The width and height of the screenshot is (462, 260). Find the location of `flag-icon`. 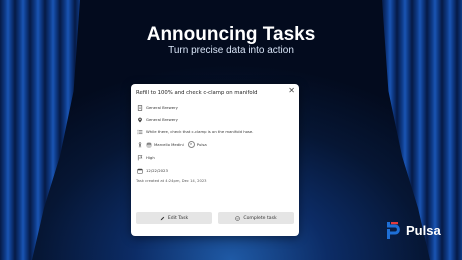

flag-icon is located at coordinates (139, 157).